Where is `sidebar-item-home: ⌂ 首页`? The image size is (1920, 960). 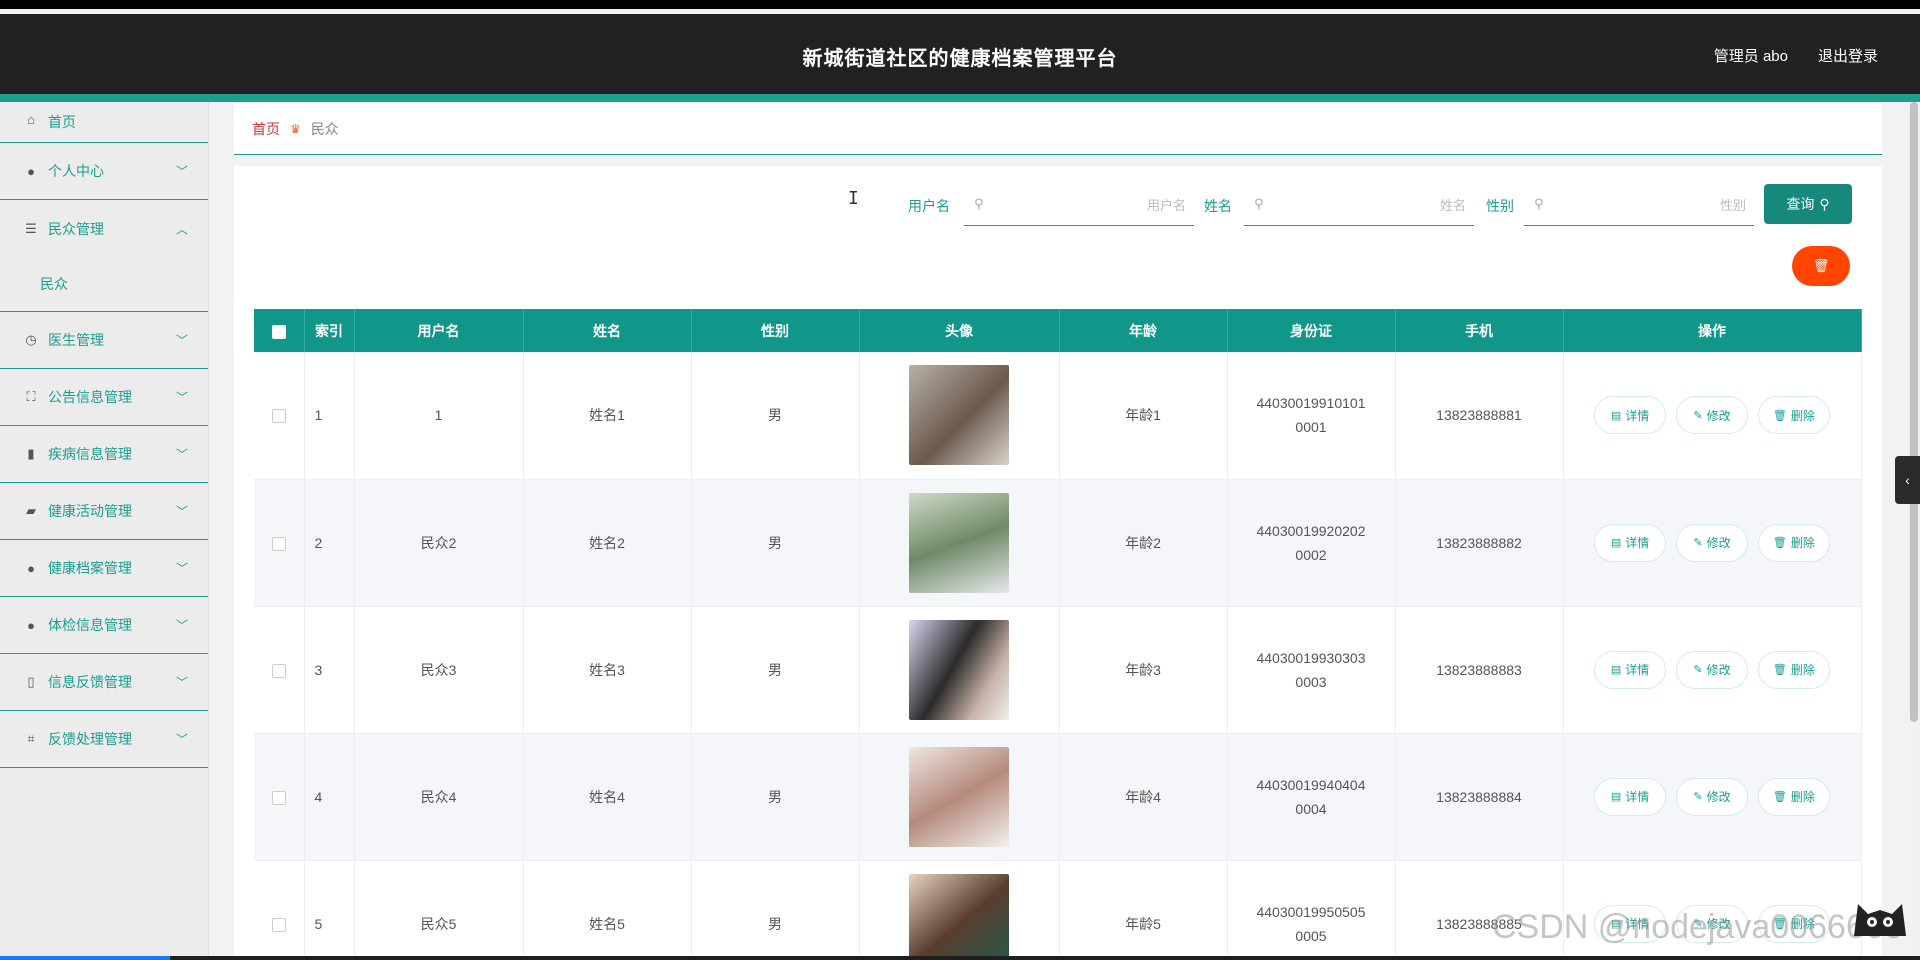
sidebar-item-home: ⌂ 首页 is located at coordinates (104, 122).